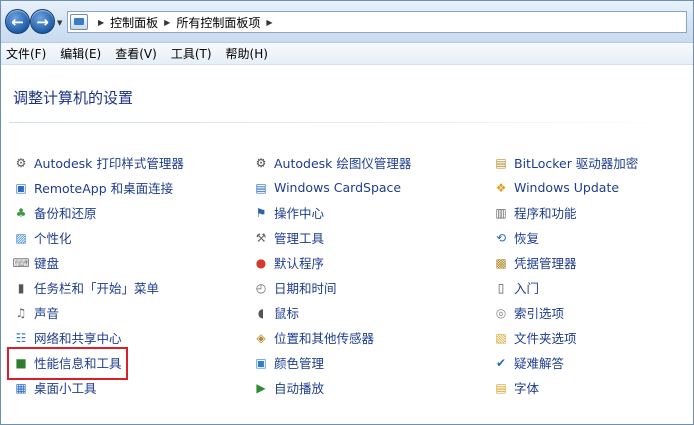 Image resolution: width=694 pixels, height=425 pixels. Describe the element at coordinates (332, 212) in the screenshot. I see `item-action-center: ⚑ 操作中心` at that location.